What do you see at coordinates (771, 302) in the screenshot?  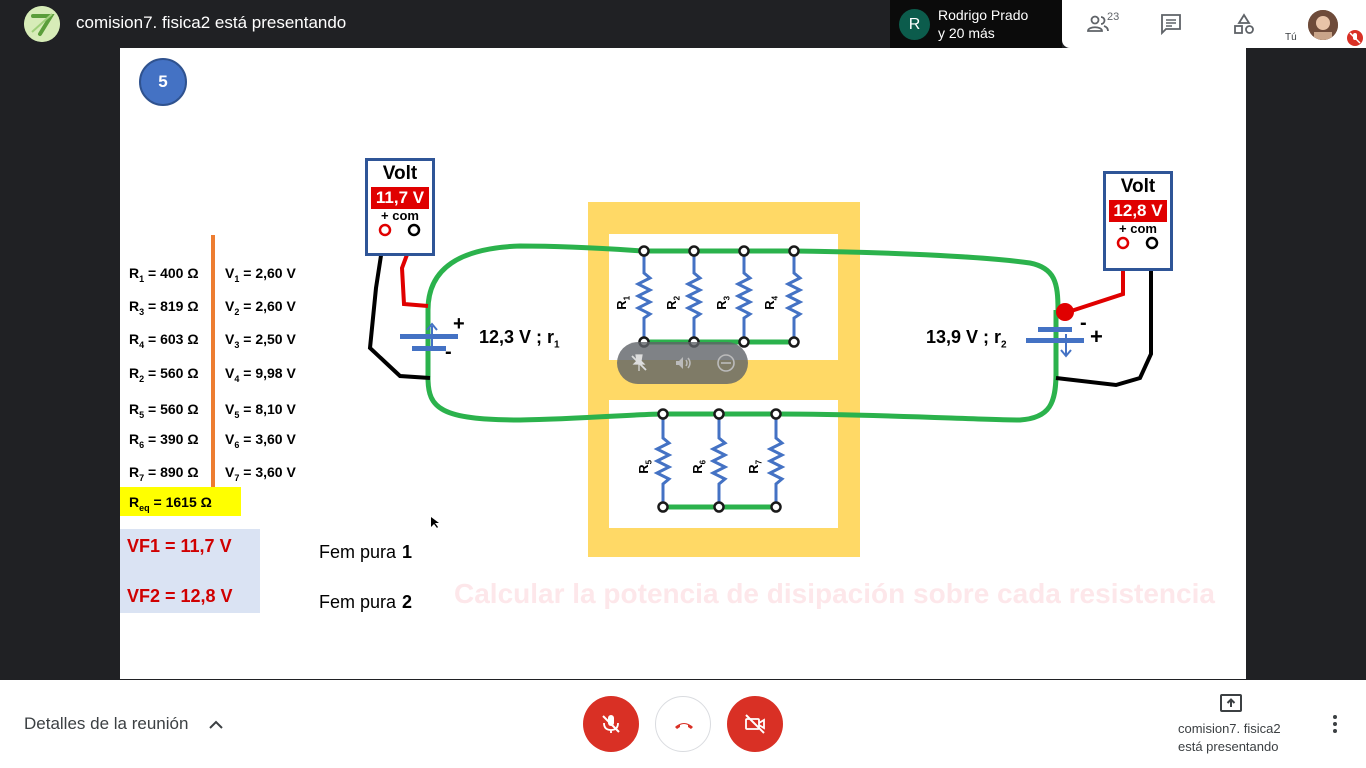 I see `resistor-label-r4: R4` at bounding box center [771, 302].